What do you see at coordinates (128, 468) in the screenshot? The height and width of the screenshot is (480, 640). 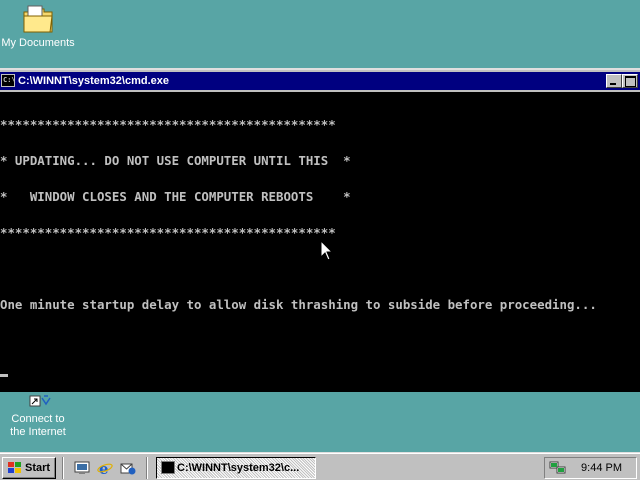 I see `outlook-express-icon` at bounding box center [128, 468].